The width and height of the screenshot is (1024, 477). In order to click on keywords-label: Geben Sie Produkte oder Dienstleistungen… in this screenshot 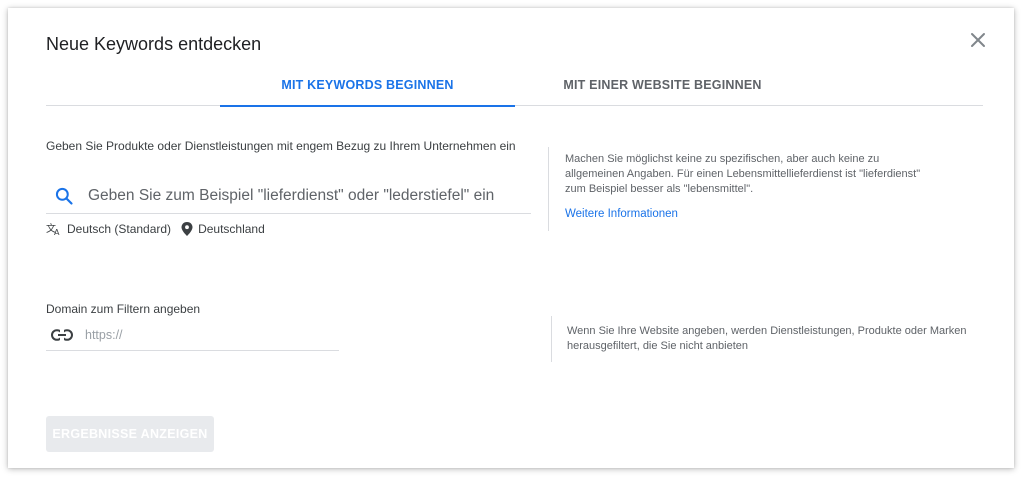, I will do `click(281, 146)`.